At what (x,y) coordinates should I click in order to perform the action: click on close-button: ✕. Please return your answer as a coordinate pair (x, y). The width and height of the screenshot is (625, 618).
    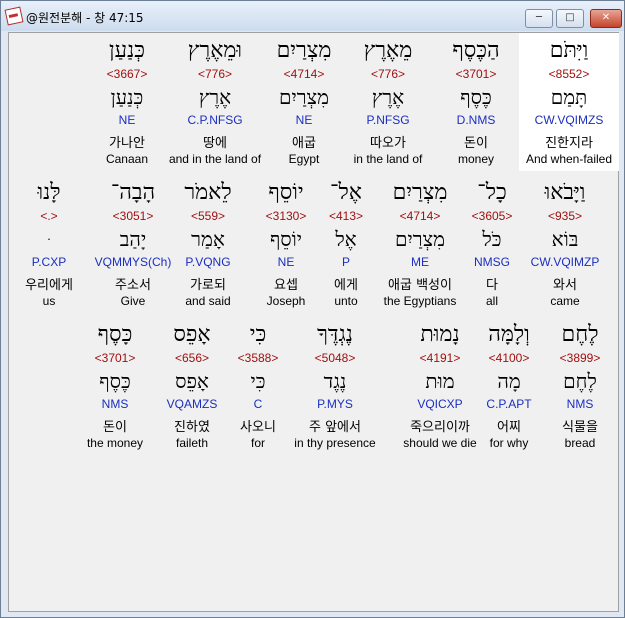
    Looking at the image, I should click on (606, 18).